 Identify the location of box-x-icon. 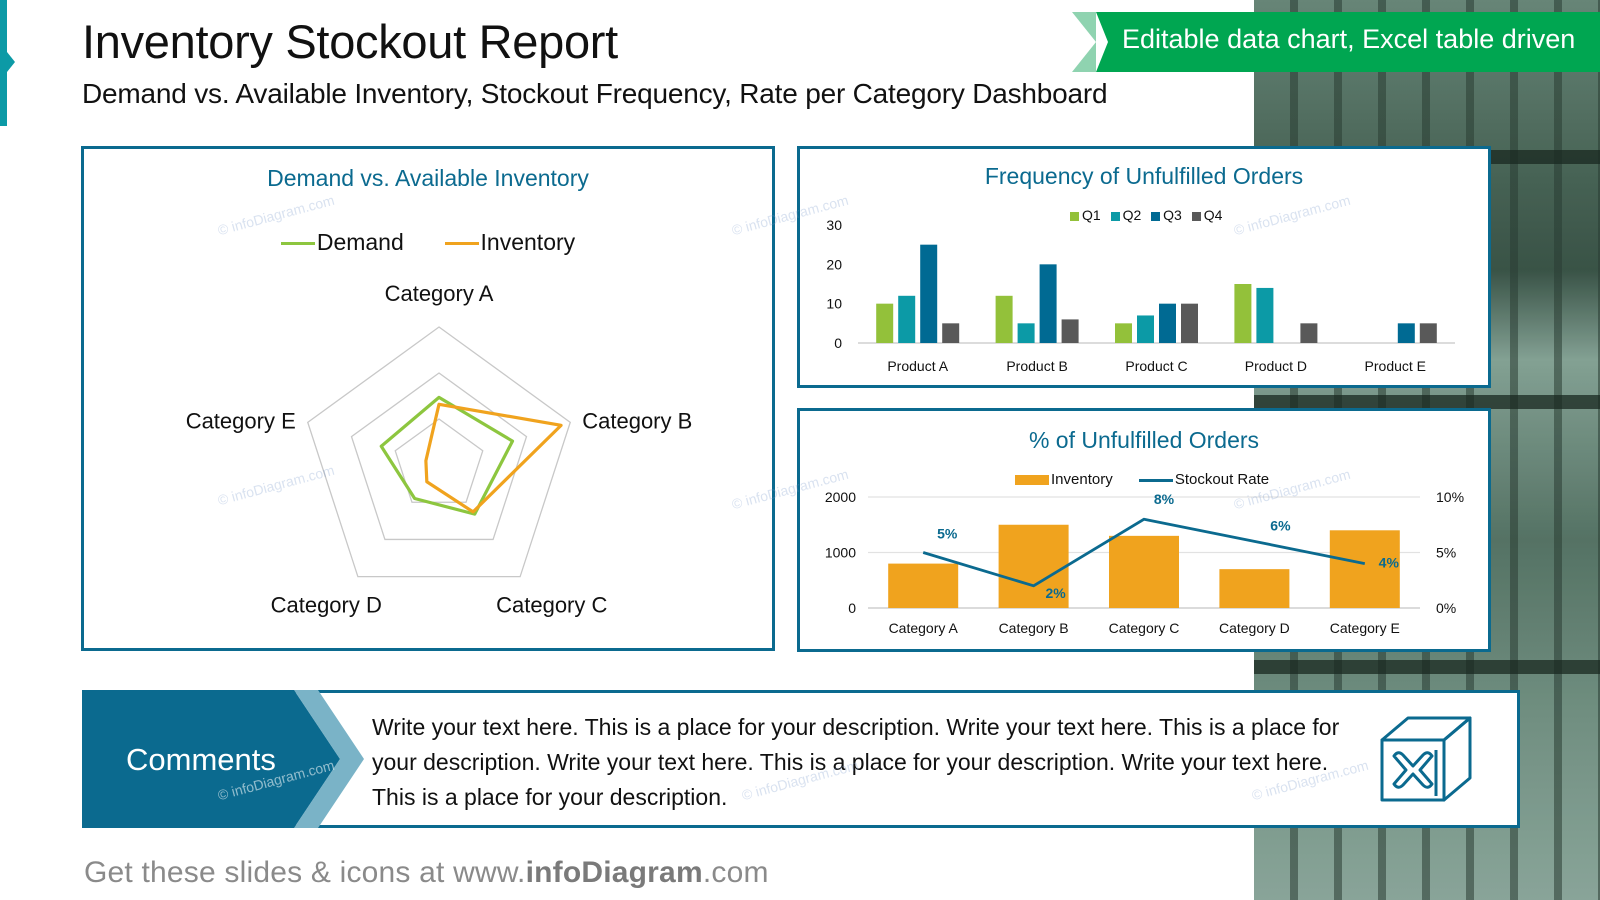
(1426, 759).